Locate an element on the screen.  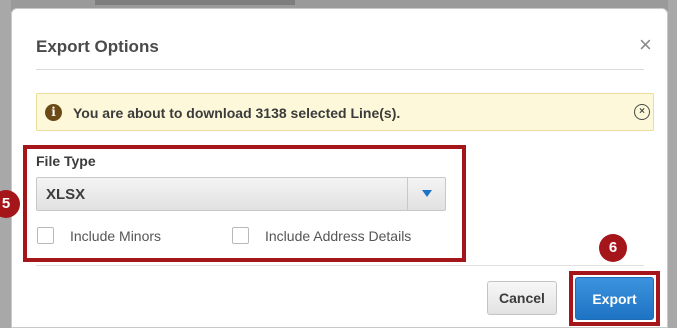
file-type-label: File Type is located at coordinates (66, 161).